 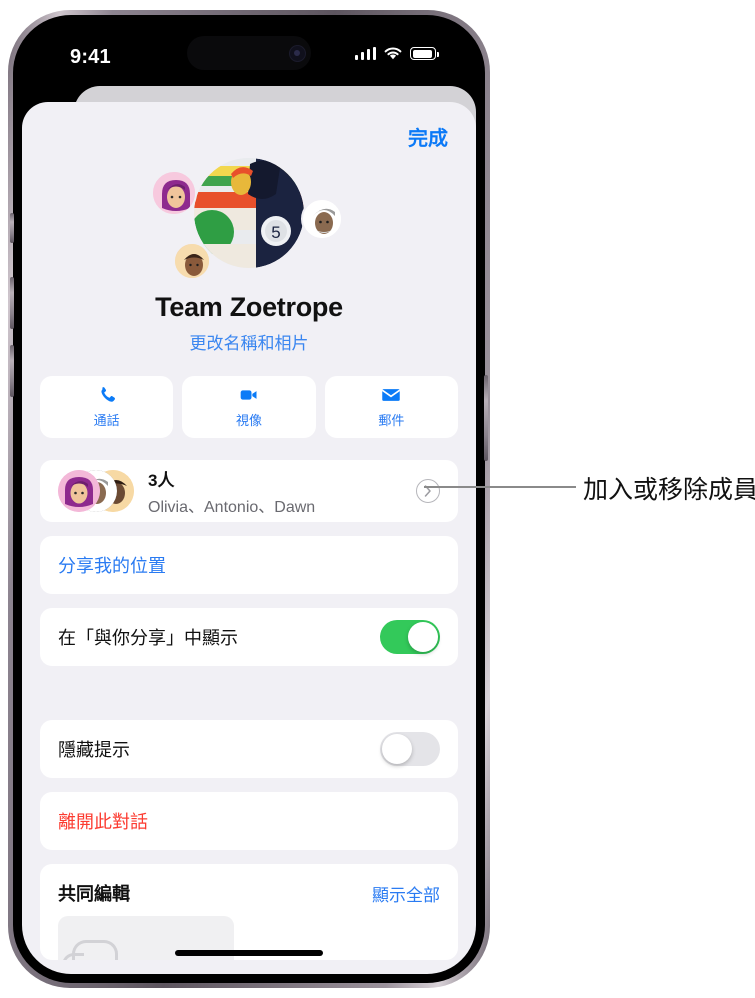 I want to click on change-name-photo-link: 更改名稱和相片, so click(x=249, y=341).